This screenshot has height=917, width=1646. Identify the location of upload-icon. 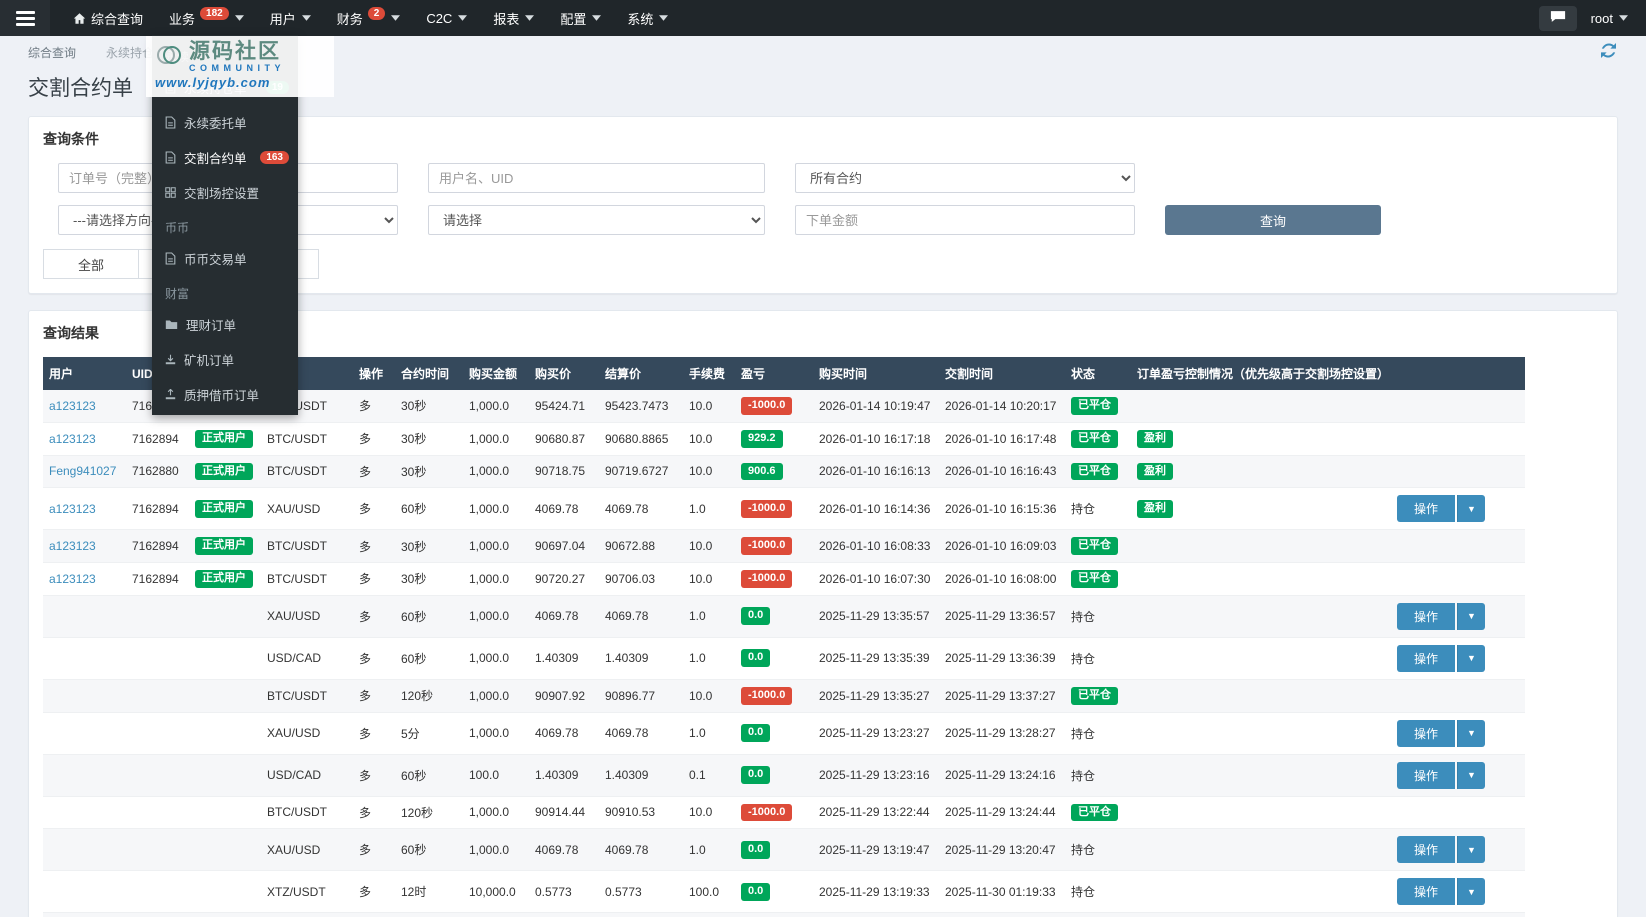
(170, 394).